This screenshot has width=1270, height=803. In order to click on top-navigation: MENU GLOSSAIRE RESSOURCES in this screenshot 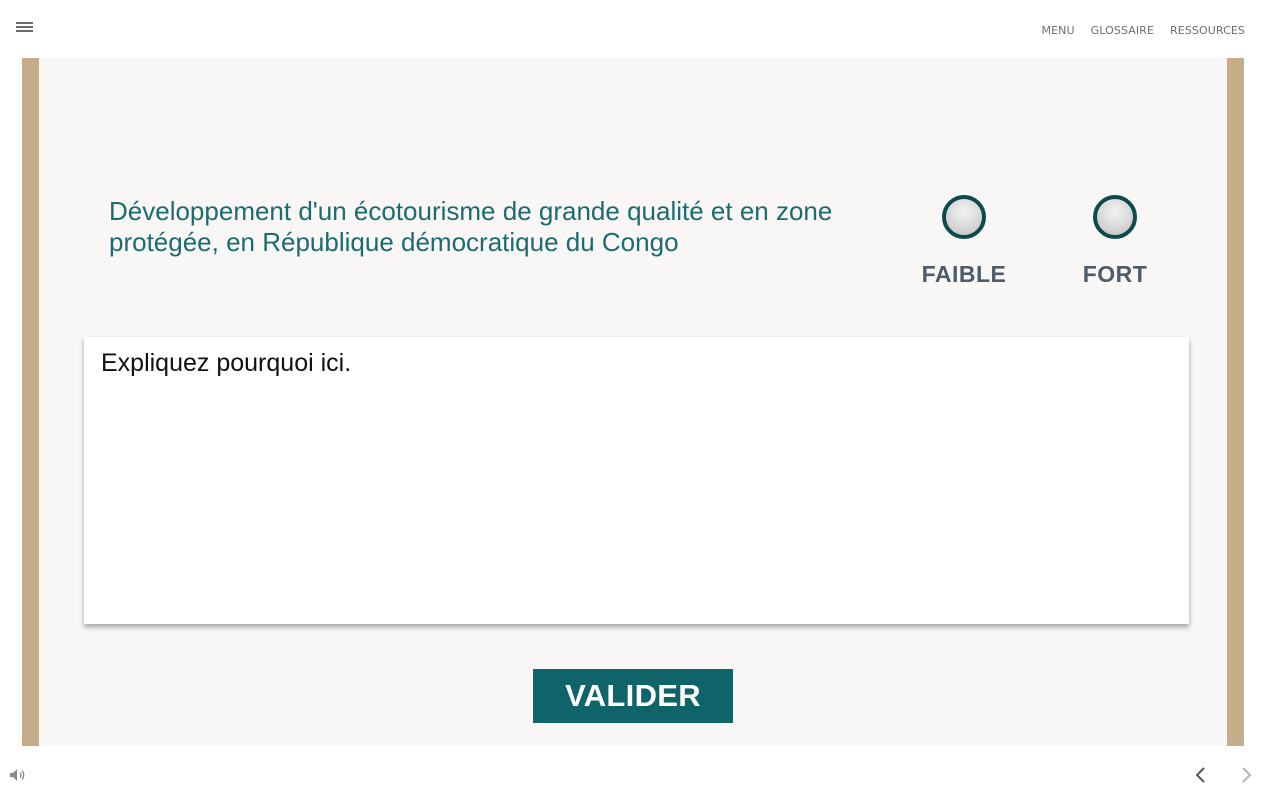, I will do `click(1143, 30)`.